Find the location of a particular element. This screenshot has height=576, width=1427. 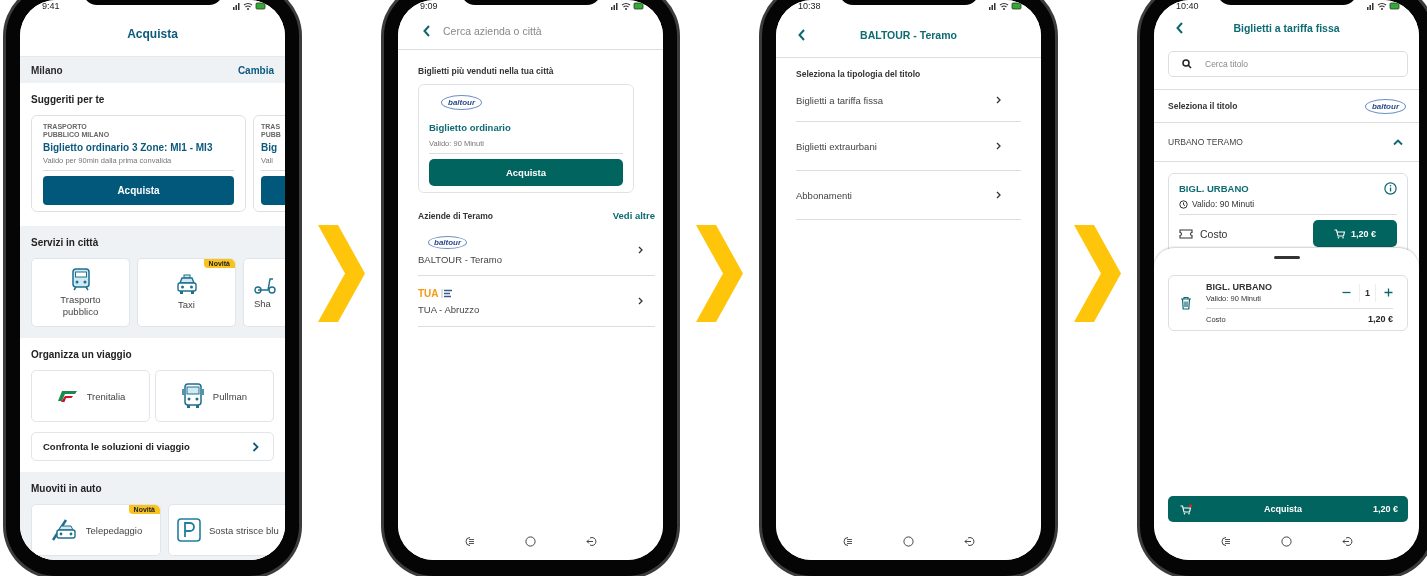

ticket-type-item: Abbonamenti is located at coordinates (908, 195).